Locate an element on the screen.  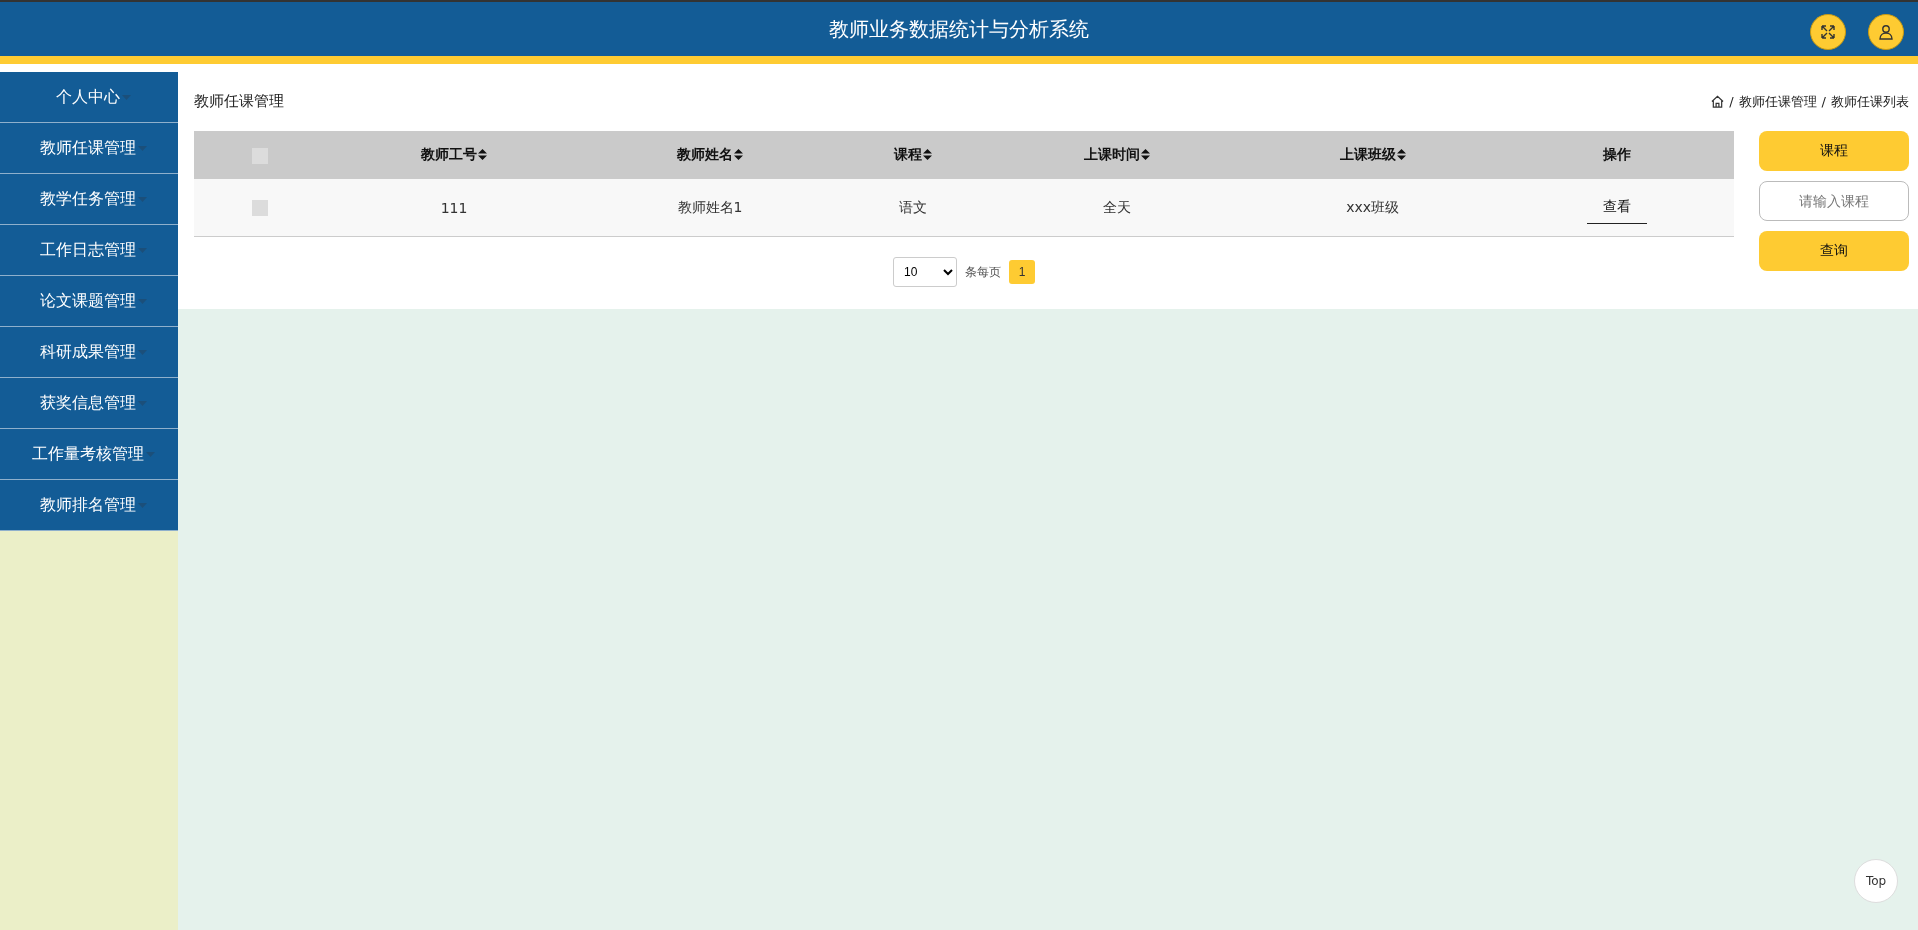
page-size-select: 10 is located at coordinates (925, 272).